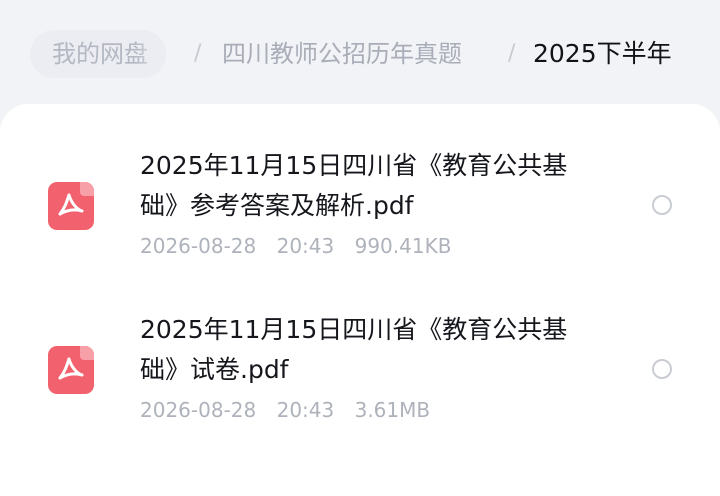  What do you see at coordinates (214, 369) in the screenshot?
I see `file-name-line-2: 础》试卷.pdf` at bounding box center [214, 369].